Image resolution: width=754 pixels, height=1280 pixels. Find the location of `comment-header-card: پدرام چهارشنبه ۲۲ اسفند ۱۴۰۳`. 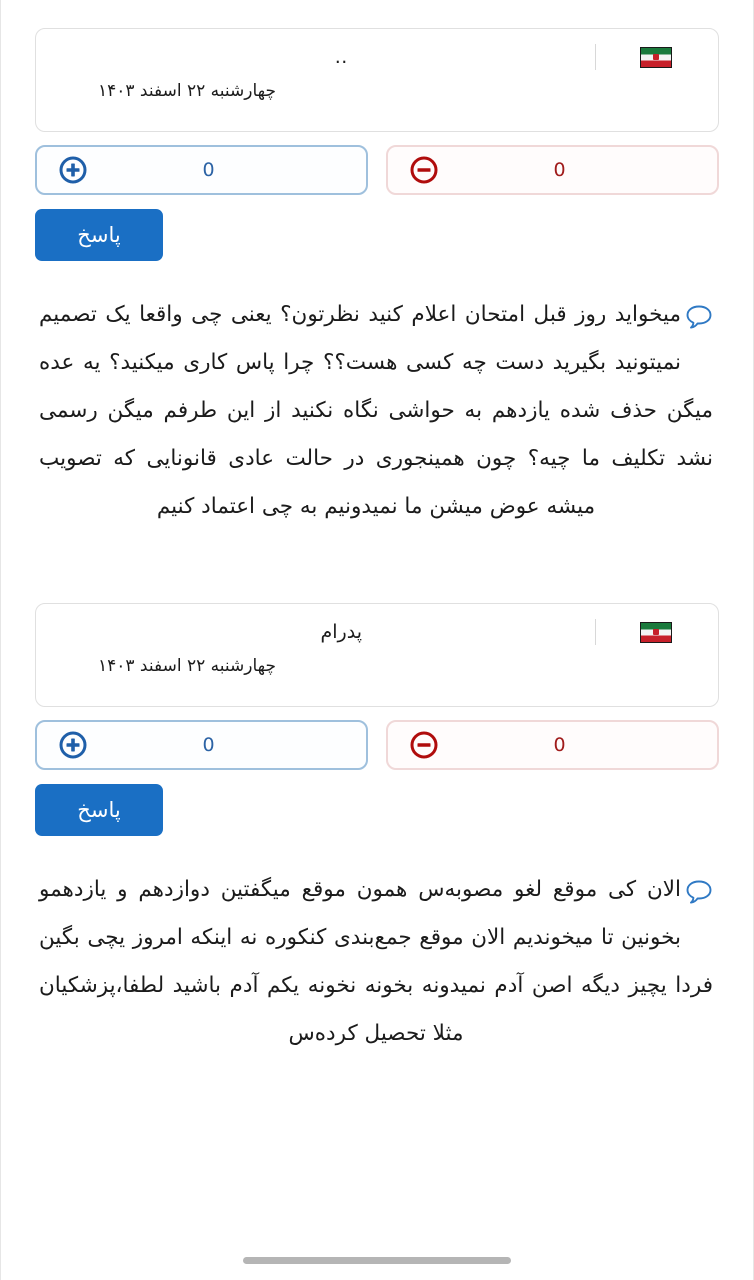

comment-header-card: پدرام چهارشنبه ۲۲ اسفند ۱۴۰۳ is located at coordinates (377, 655).